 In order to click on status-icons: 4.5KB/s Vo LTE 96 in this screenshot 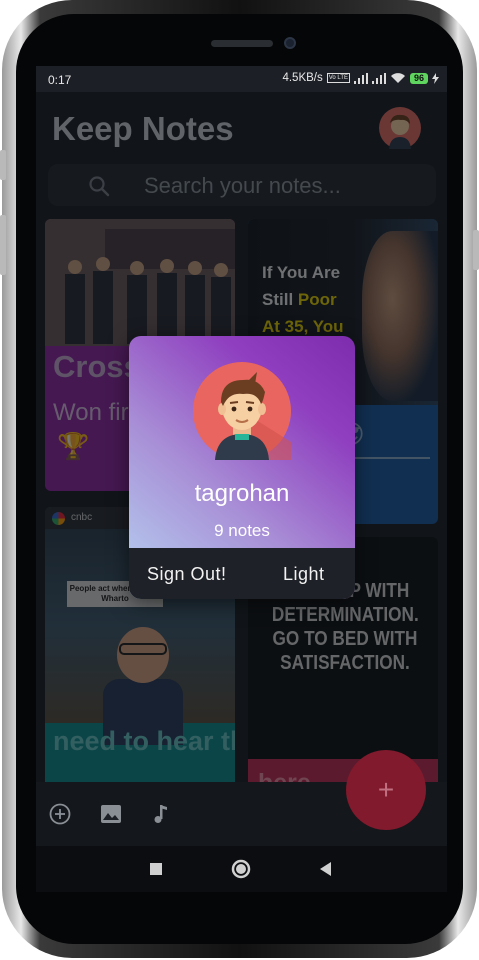, I will do `click(360, 78)`.